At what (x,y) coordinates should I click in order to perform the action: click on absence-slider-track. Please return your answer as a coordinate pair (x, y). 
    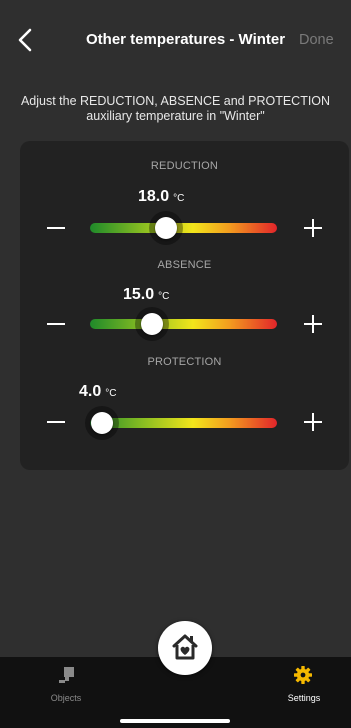
    Looking at the image, I should click on (183, 324).